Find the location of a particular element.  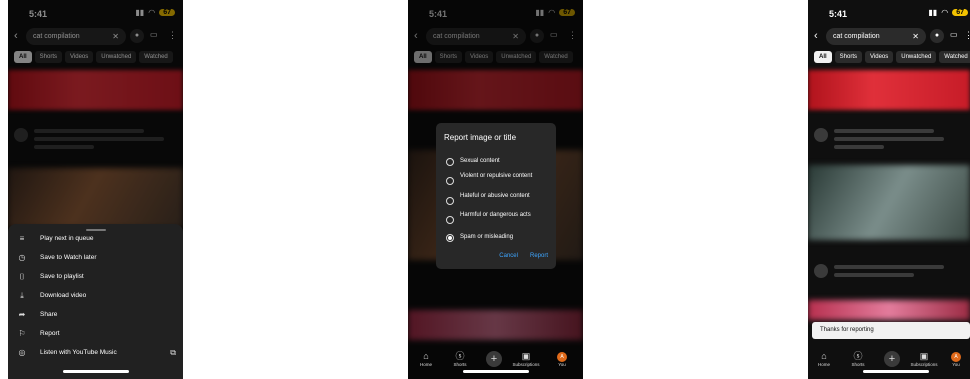

clear-icon: ✕ is located at coordinates (915, 36).